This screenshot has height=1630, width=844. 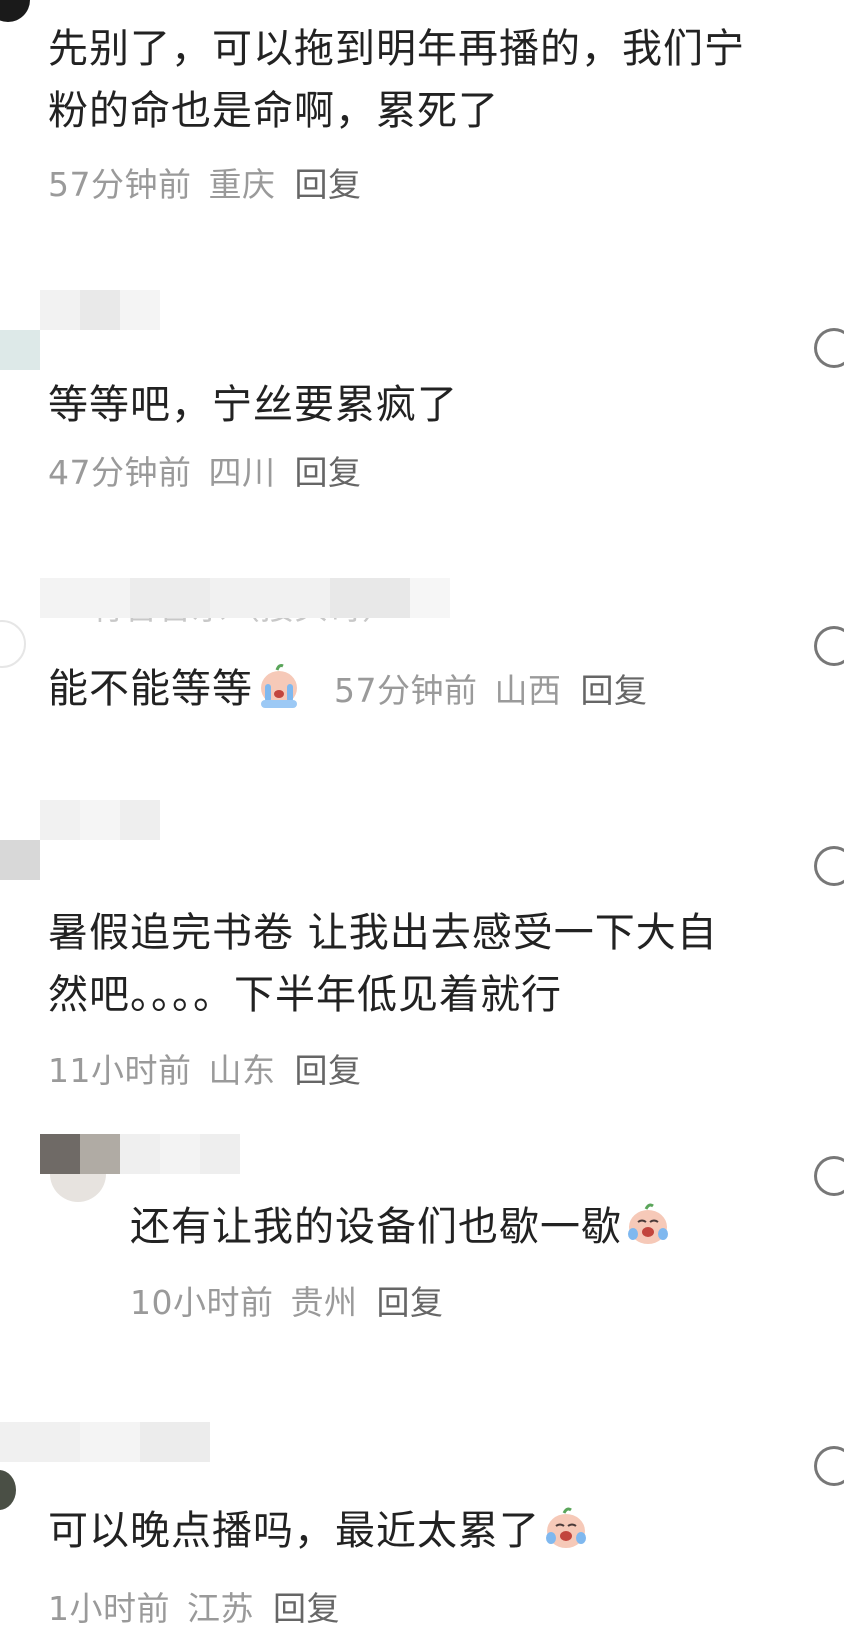 I want to click on comment-region: 四川, so click(x=242, y=472).